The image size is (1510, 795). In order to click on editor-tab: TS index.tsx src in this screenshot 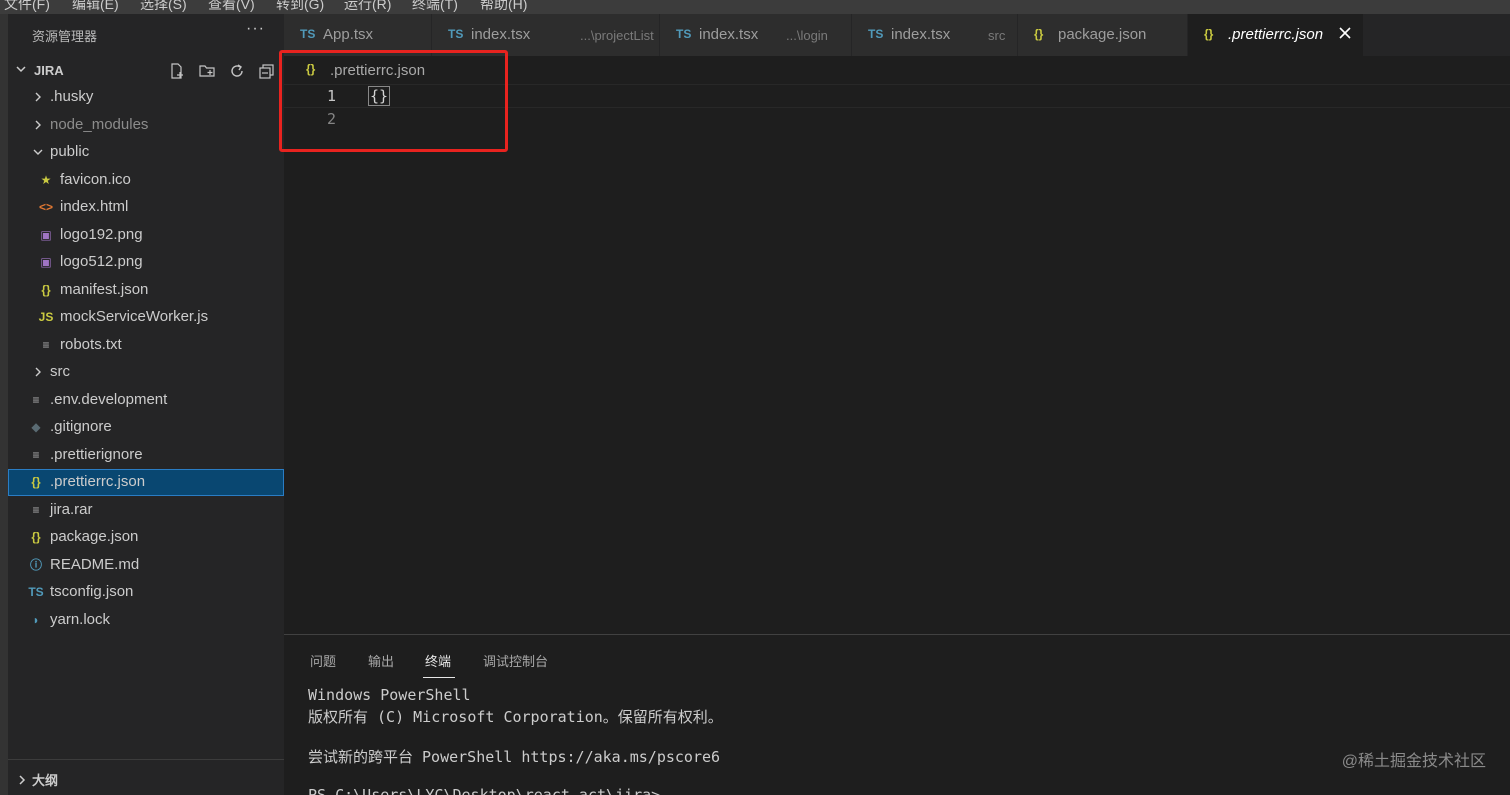, I will do `click(935, 35)`.